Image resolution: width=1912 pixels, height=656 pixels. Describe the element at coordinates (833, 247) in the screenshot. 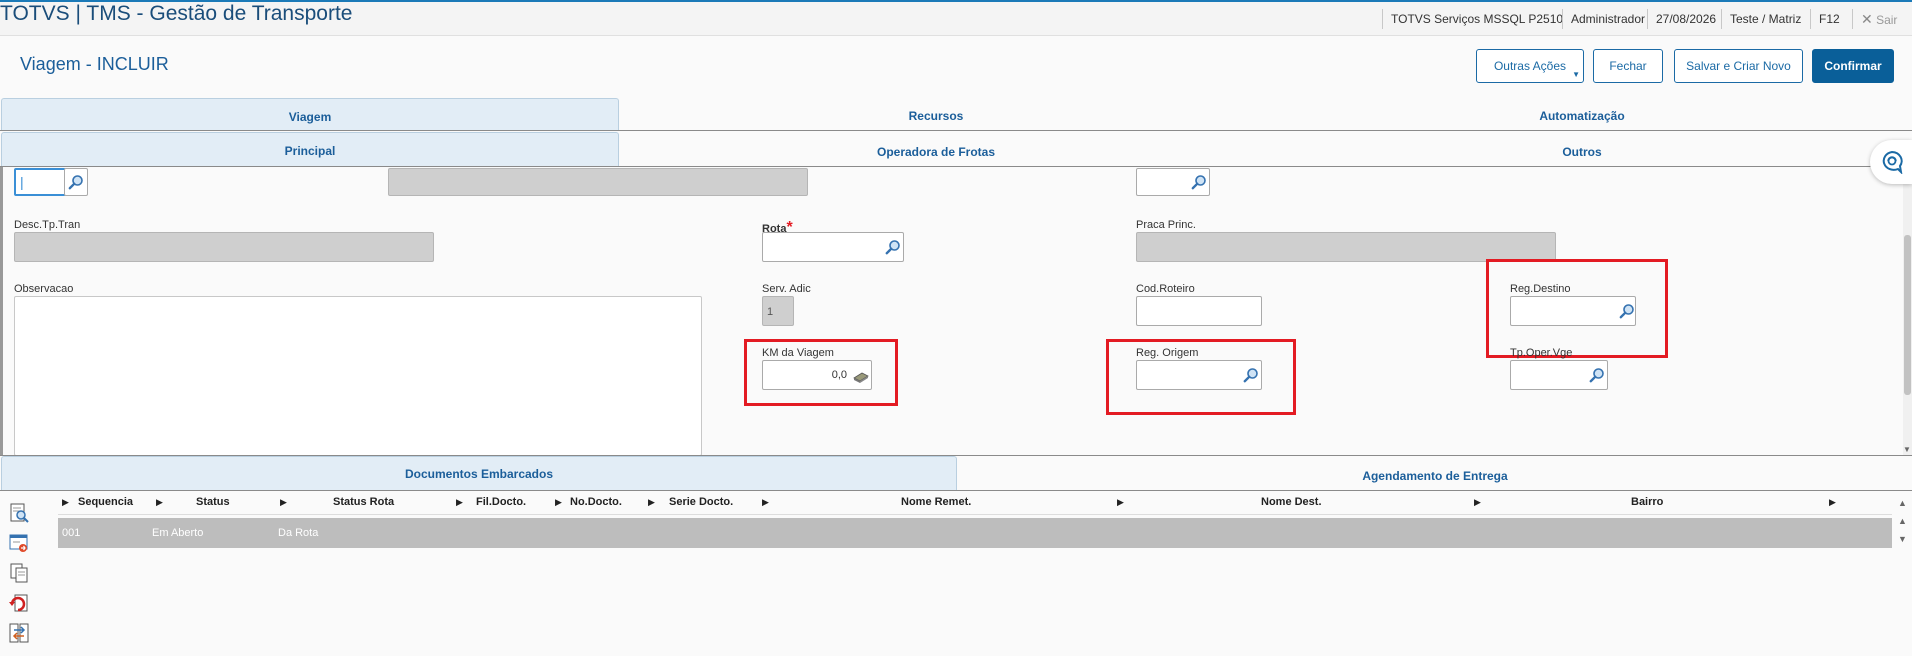

I see `rota-input` at that location.